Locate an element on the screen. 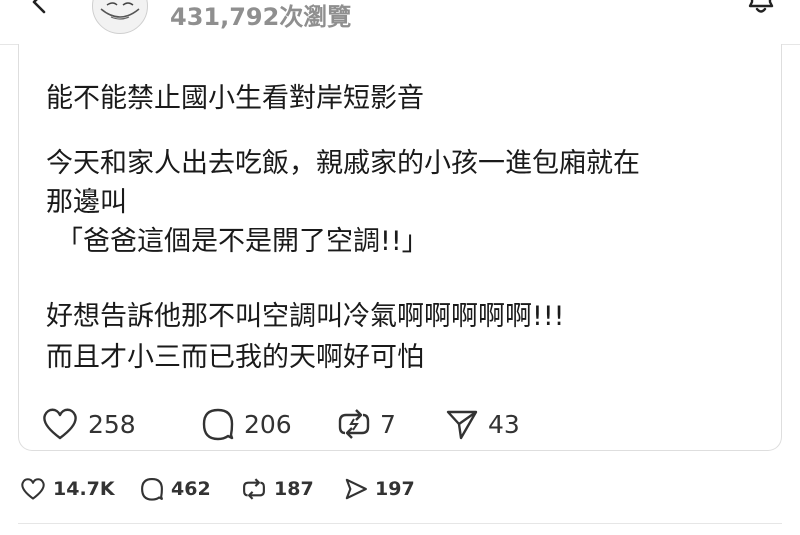  post-line: 而且才小三而已我的天啊好可怕 is located at coordinates (235, 357).